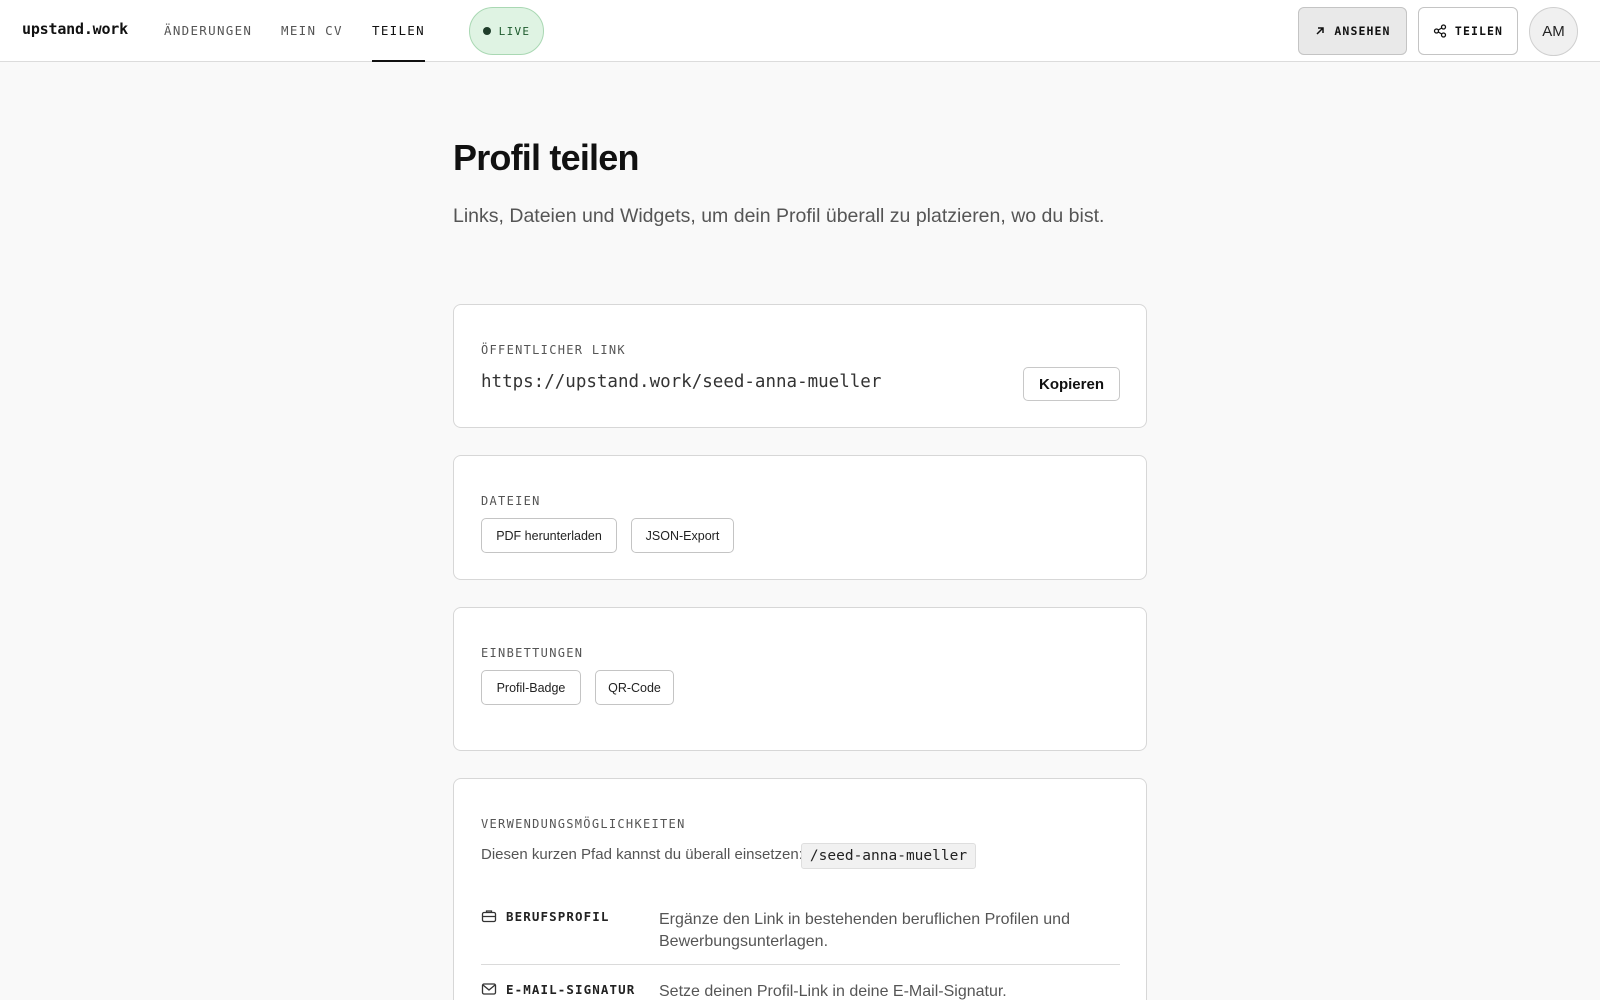 Image resolution: width=1600 pixels, height=1000 pixels. Describe the element at coordinates (514, 31) in the screenshot. I see `live-status-label: LIVE` at that location.